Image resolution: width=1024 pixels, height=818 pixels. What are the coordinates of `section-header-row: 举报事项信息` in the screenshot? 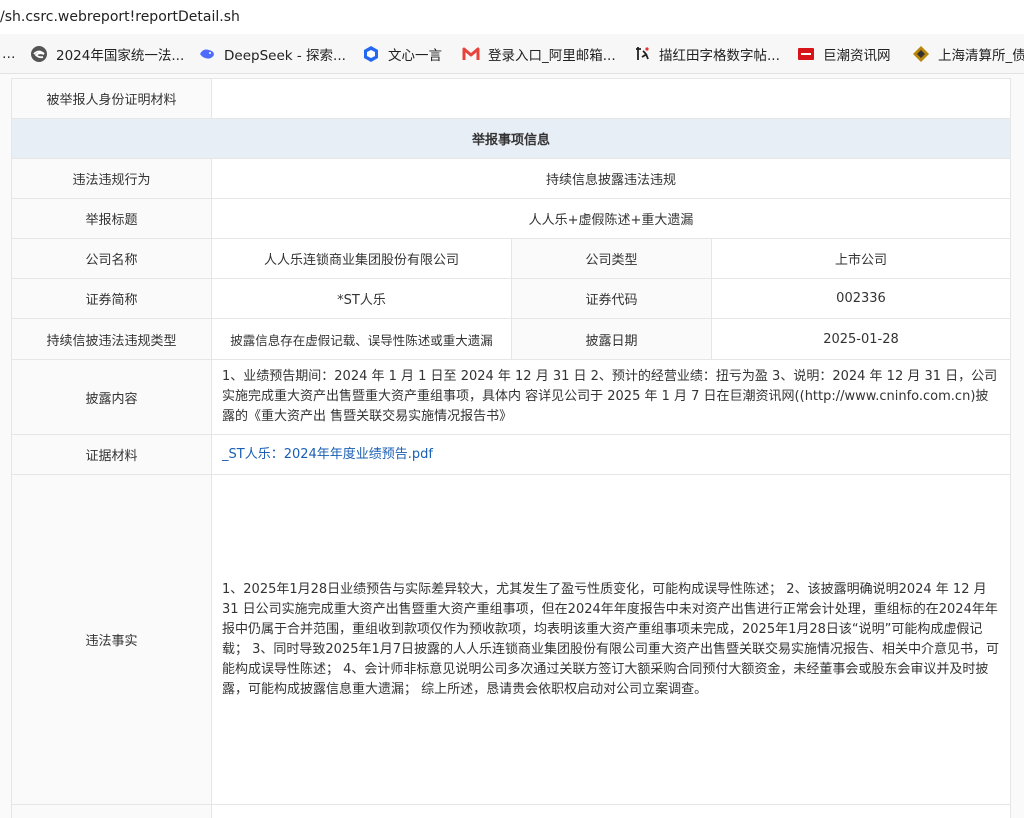 It's located at (511, 138).